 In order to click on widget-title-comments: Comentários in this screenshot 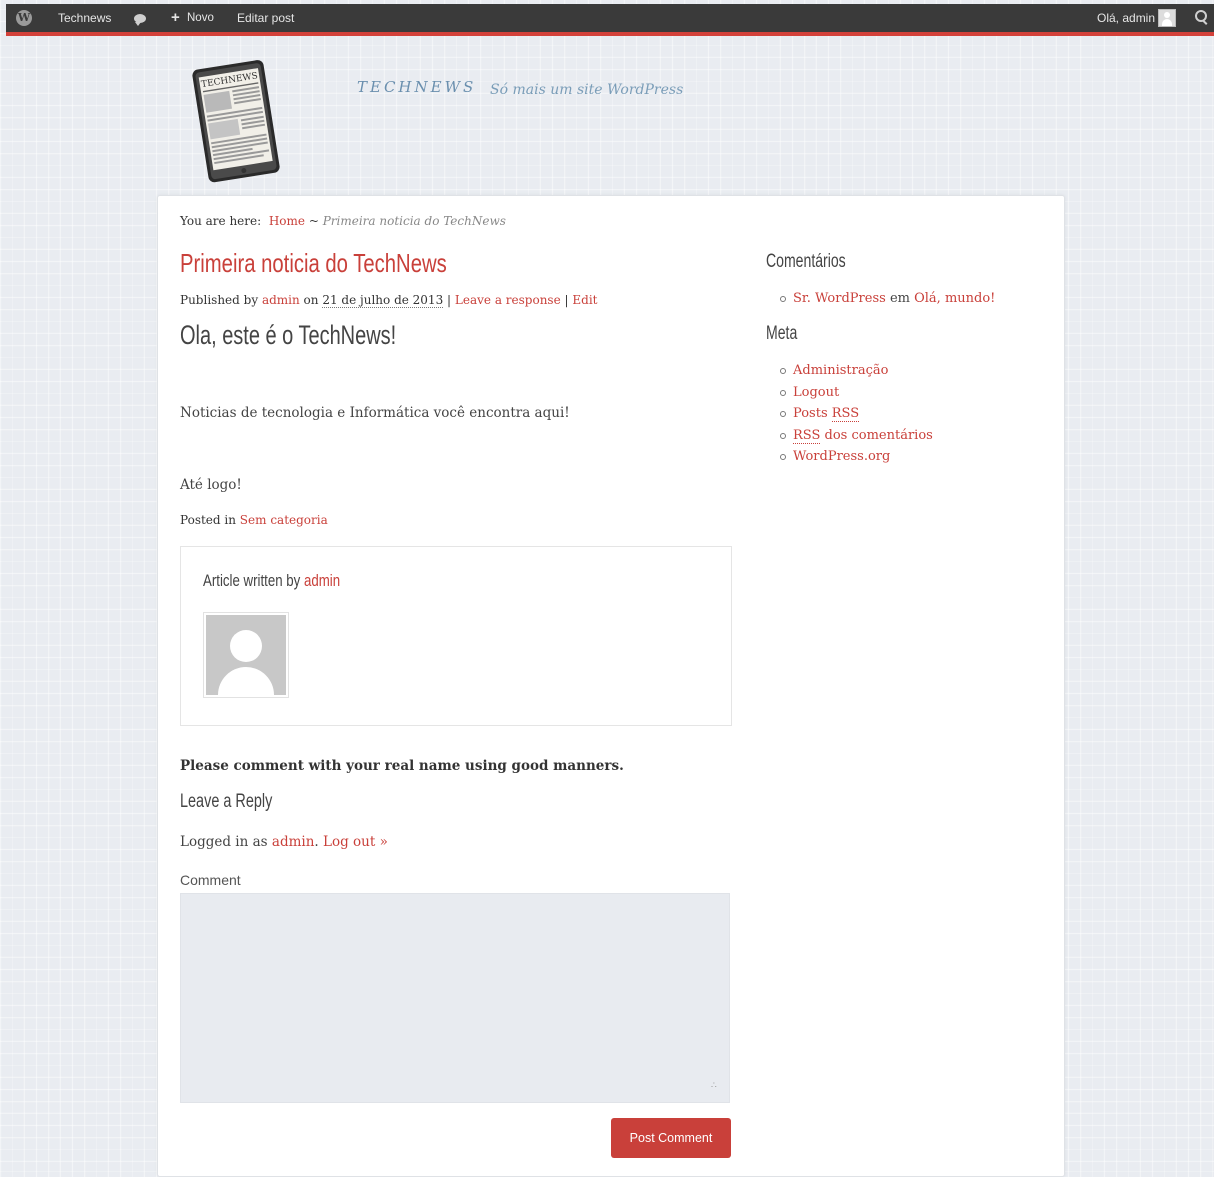, I will do `click(806, 261)`.